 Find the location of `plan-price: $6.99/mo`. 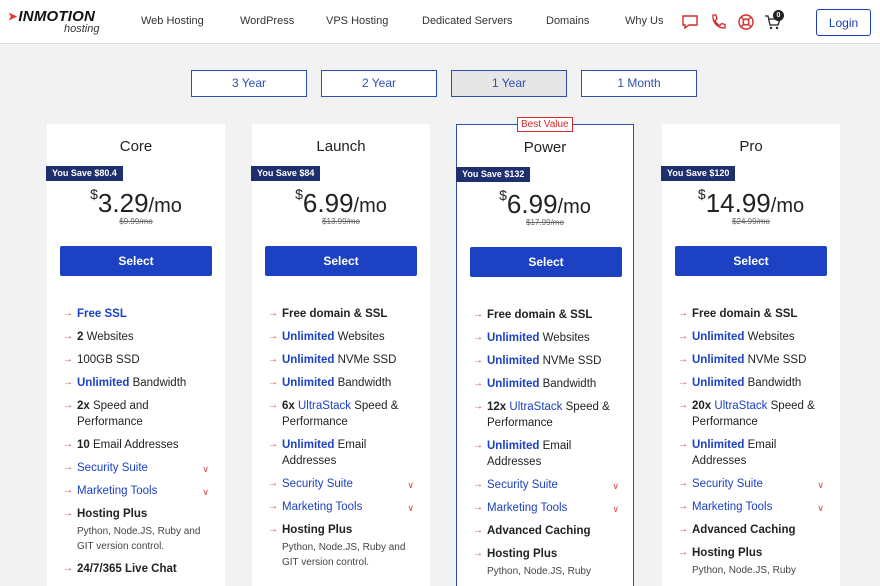

plan-price: $6.99/mo is located at coordinates (545, 203).